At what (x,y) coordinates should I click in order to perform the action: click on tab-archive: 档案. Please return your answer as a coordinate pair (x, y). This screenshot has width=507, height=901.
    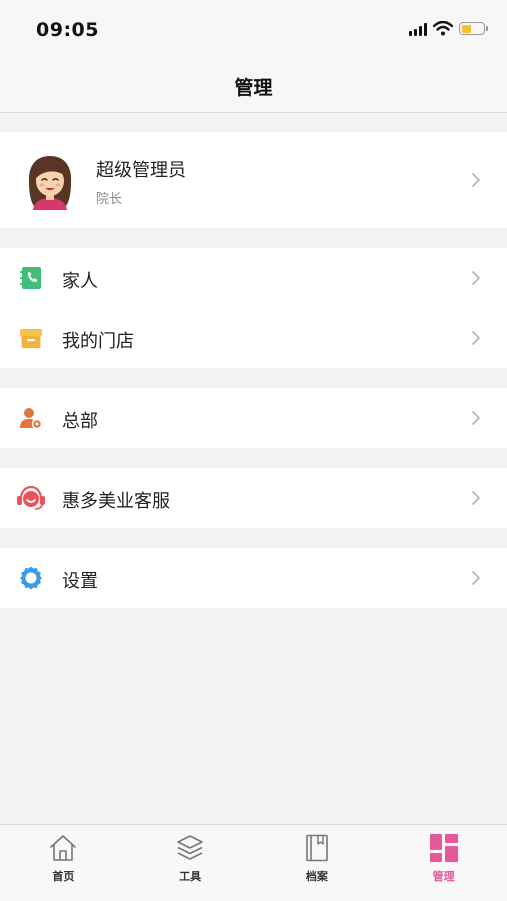
    Looking at the image, I should click on (317, 863).